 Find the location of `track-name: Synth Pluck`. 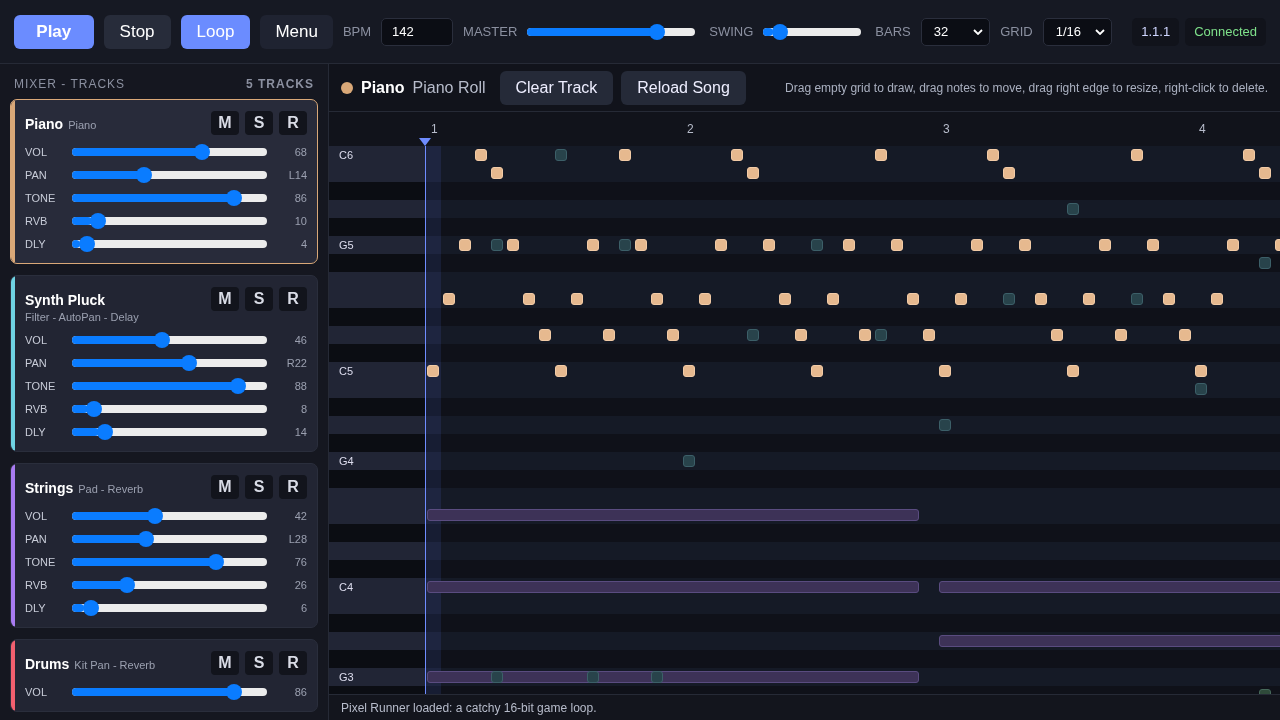

track-name: Synth Pluck is located at coordinates (65, 300).